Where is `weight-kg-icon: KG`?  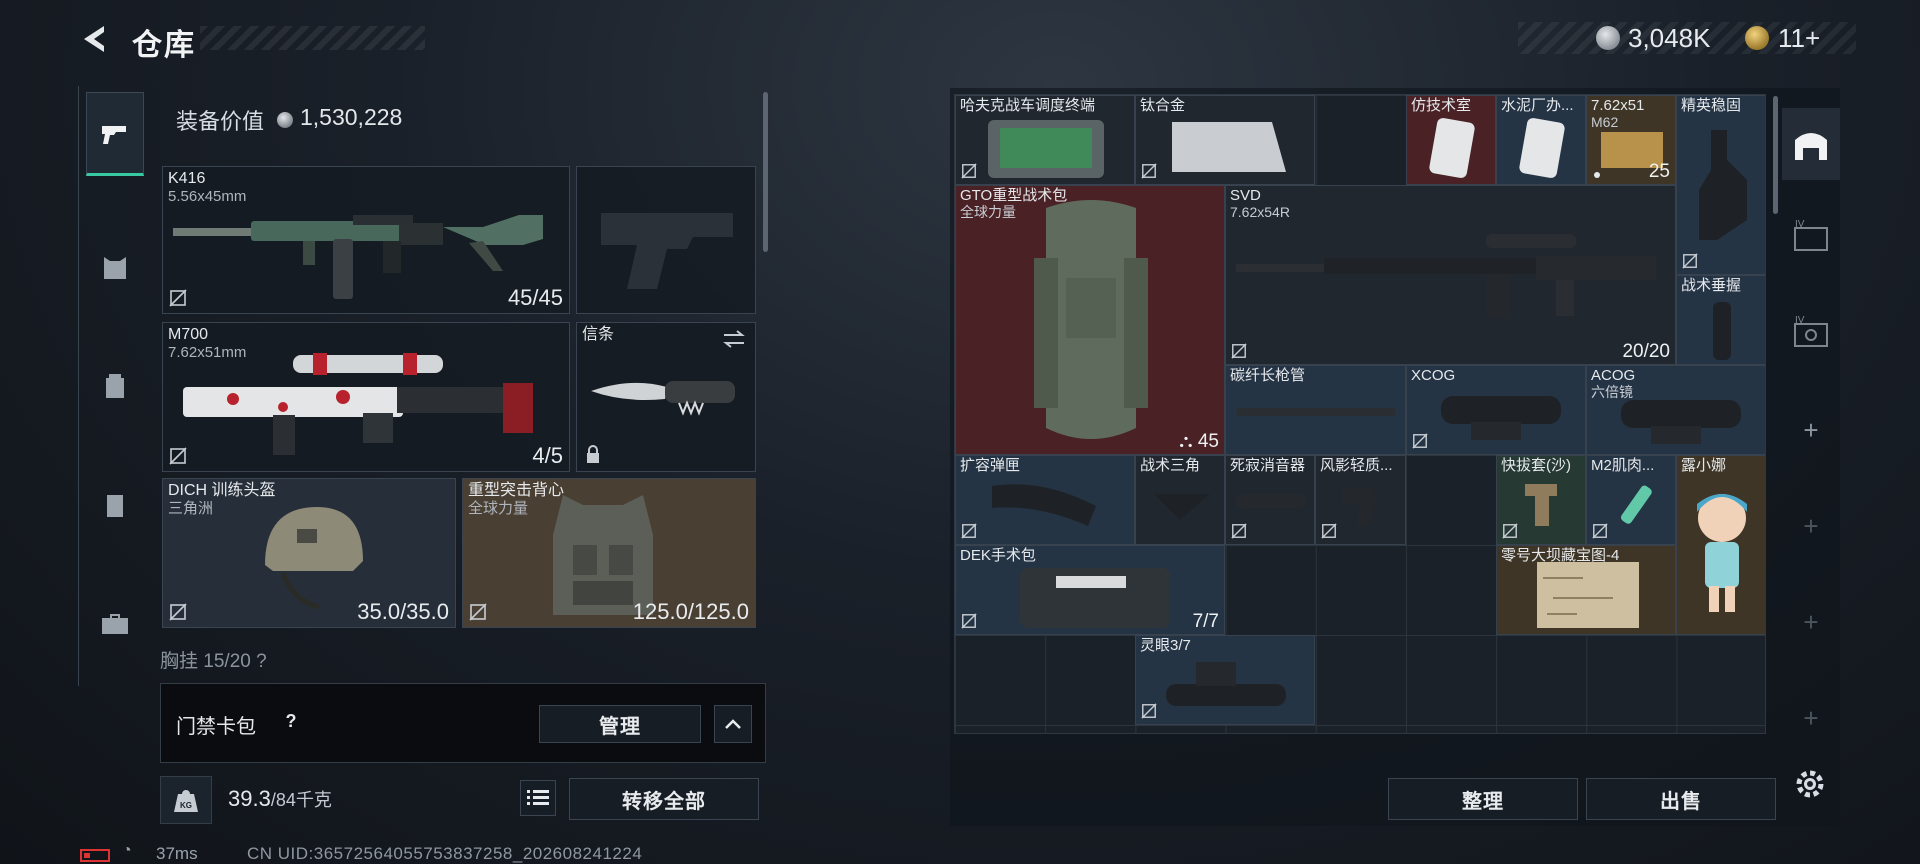 weight-kg-icon: KG is located at coordinates (186, 801).